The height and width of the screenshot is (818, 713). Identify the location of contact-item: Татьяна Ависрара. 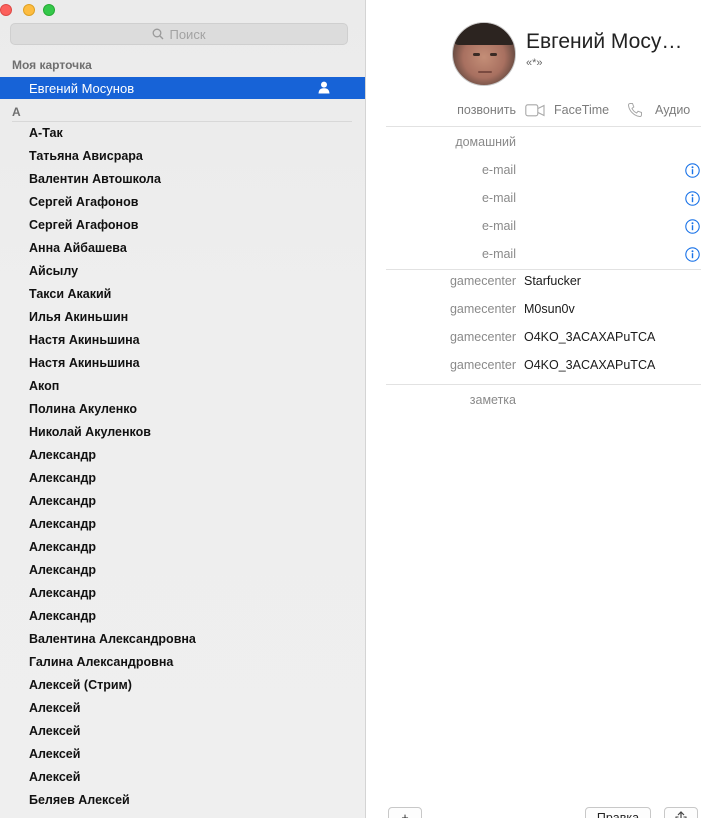
(182, 156).